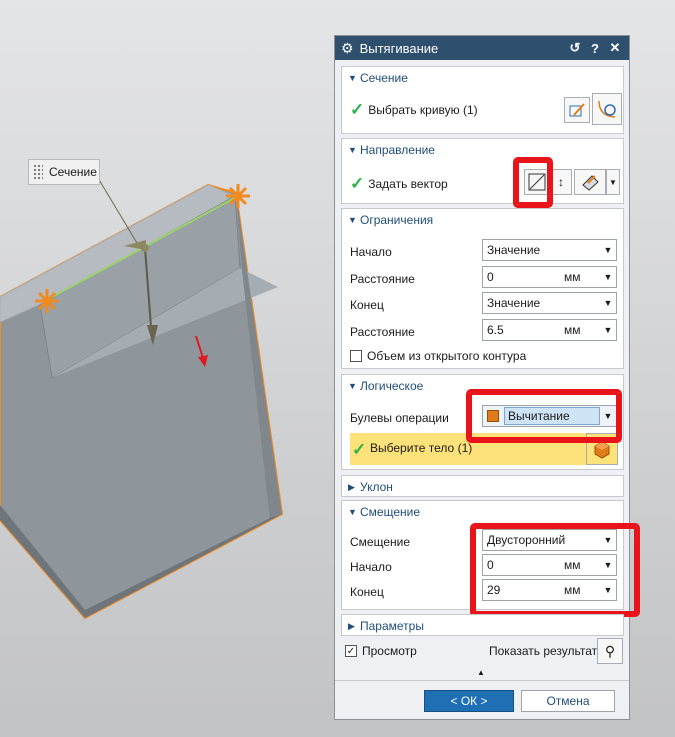 This screenshot has width=675, height=737. What do you see at coordinates (514, 250) in the screenshot?
I see `limits-start-value: Значение` at bounding box center [514, 250].